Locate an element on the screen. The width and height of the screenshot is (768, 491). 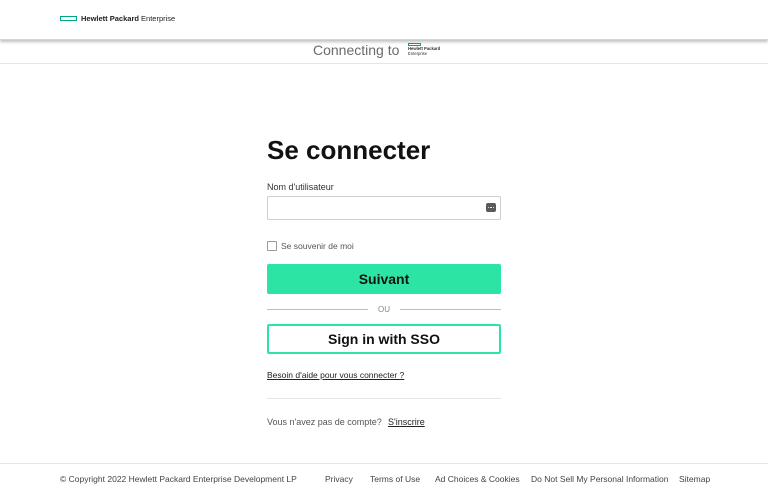
no-account-text: Vous n'avez pas de compte? is located at coordinates (324, 422).